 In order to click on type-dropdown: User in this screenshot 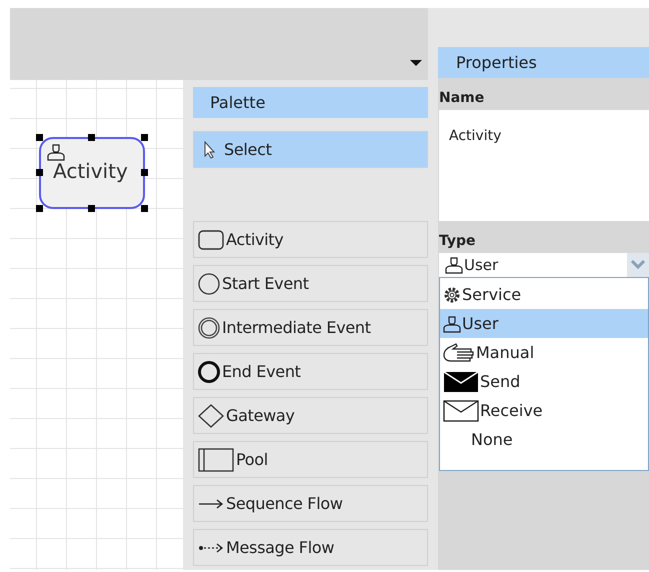, I will do `click(533, 265)`.